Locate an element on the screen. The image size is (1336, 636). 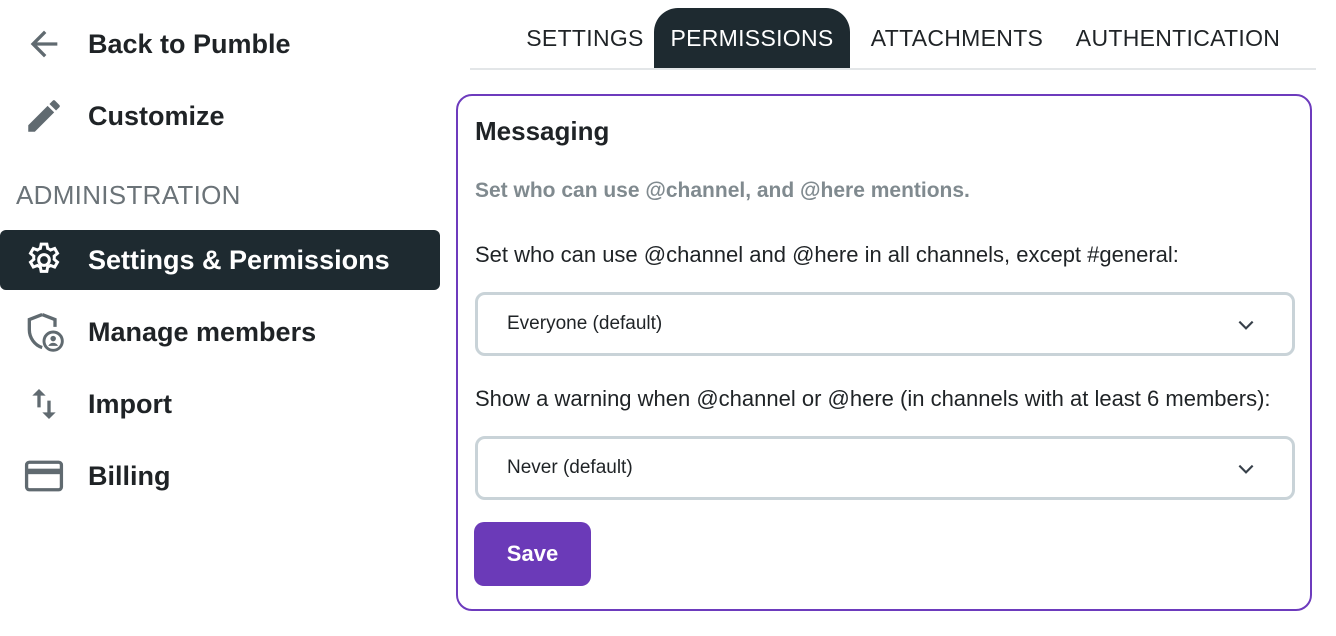
channel-mentions-select: Everyone (default) is located at coordinates (885, 324).